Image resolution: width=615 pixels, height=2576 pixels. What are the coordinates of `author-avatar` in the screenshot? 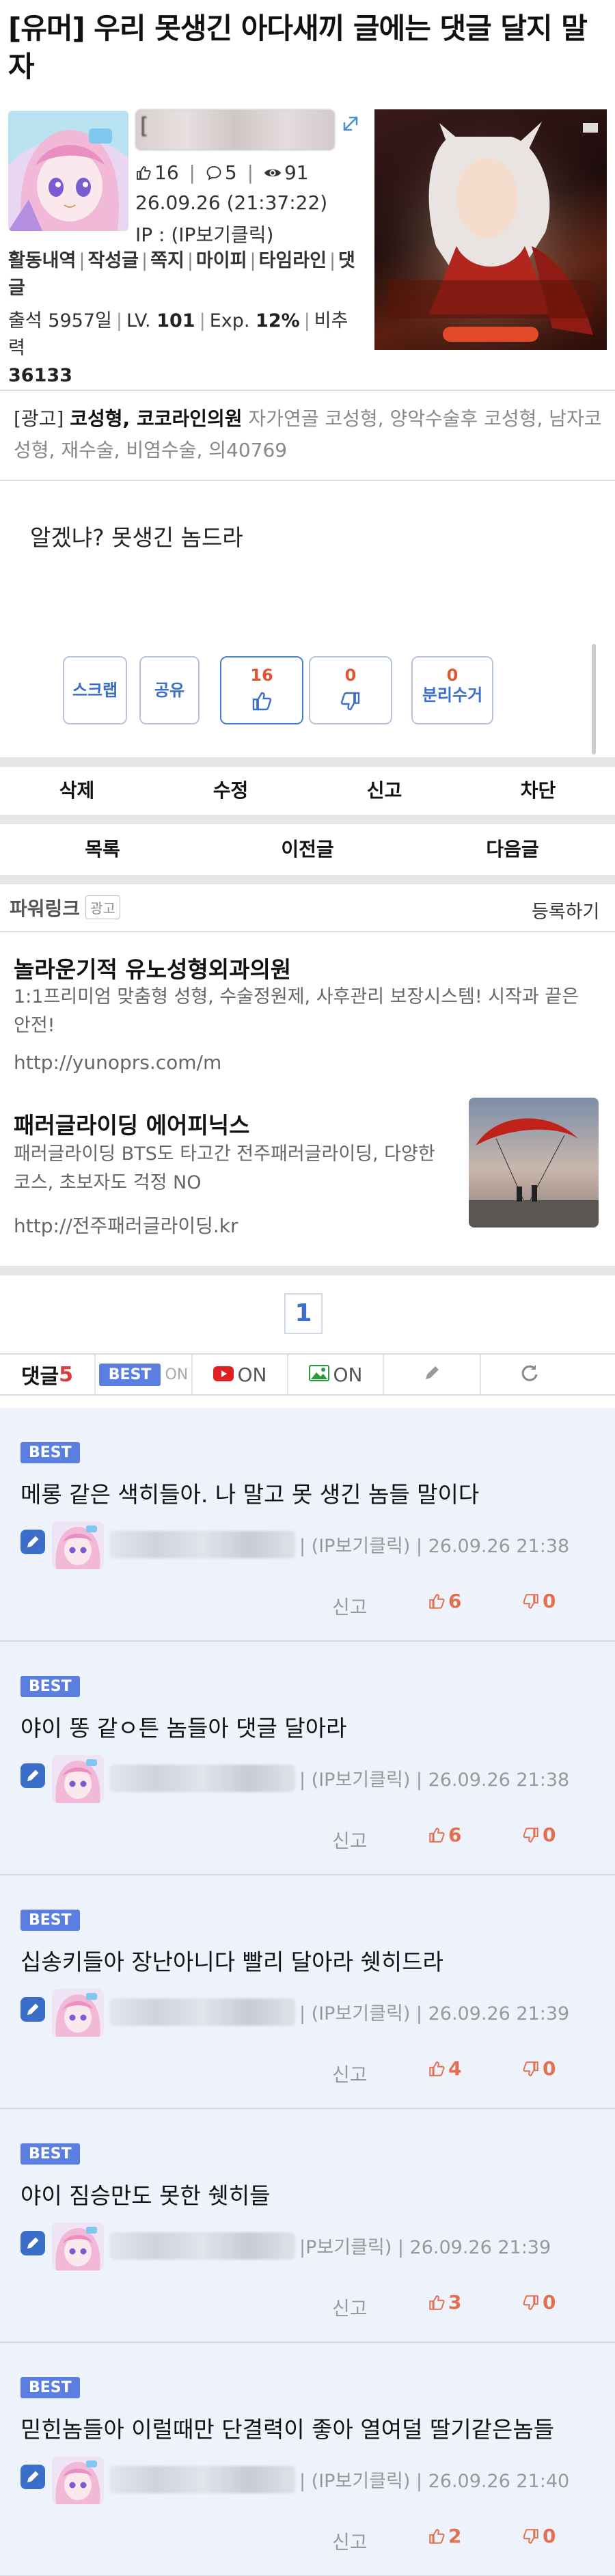 It's located at (68, 171).